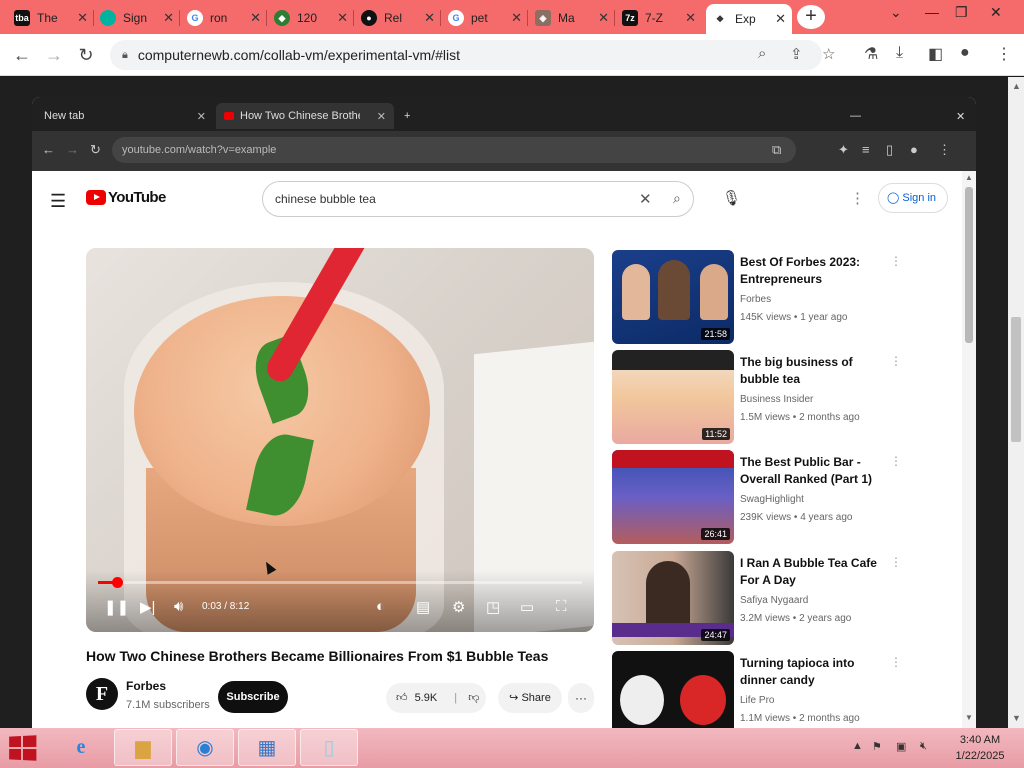 The height and width of the screenshot is (768, 1024). What do you see at coordinates (899, 53) in the screenshot?
I see `download-icon: ⤓` at bounding box center [899, 53].